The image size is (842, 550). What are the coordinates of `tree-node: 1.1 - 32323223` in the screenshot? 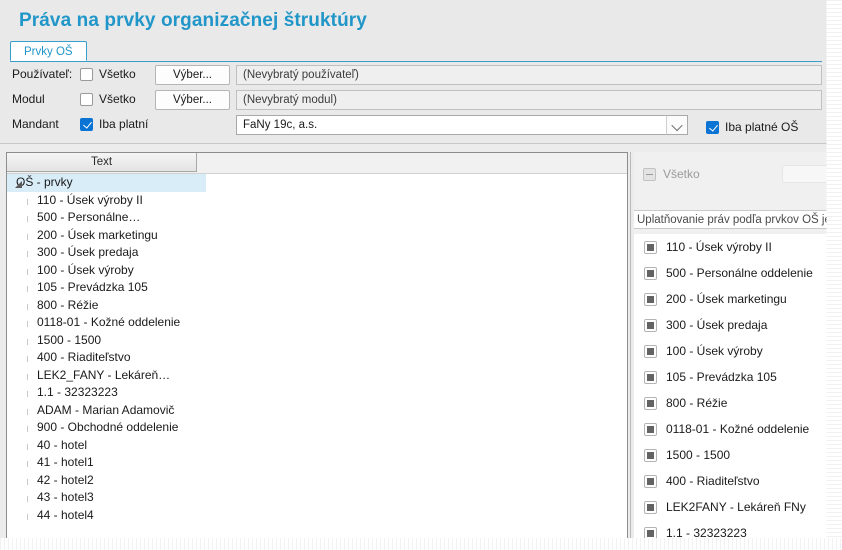 It's located at (317, 393).